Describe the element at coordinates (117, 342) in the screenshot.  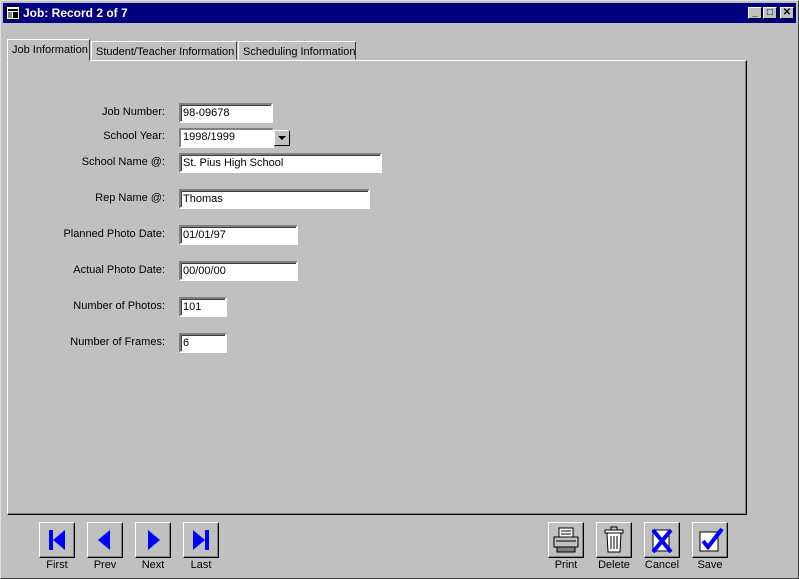
I see `number-of-frames-label: Number of Frames:` at that location.